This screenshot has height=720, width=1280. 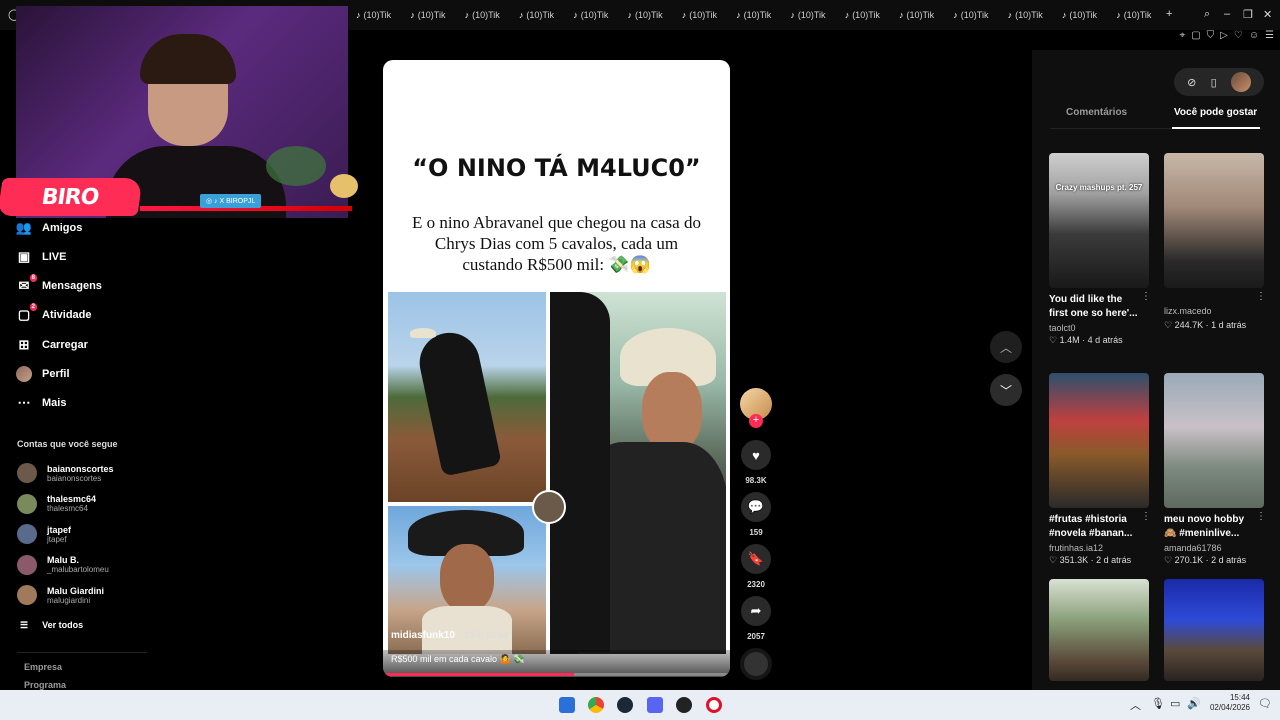 I want to click on like-count: 1.4M, so click(x=1069, y=340).